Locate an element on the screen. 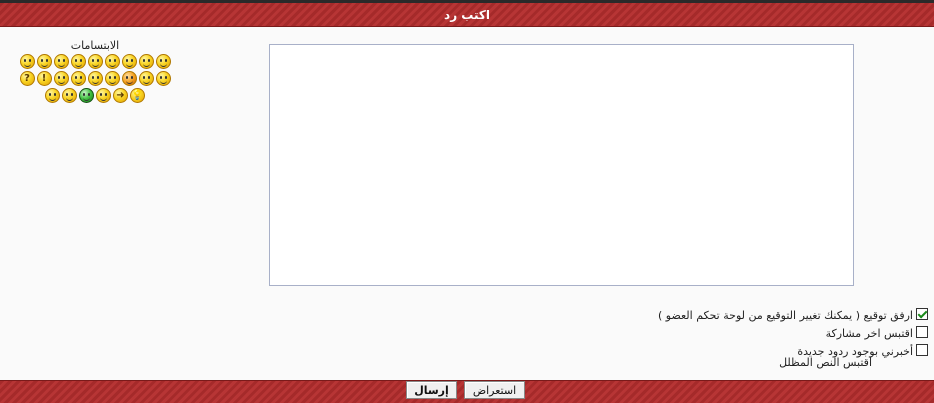  smiley-big-grin-icon is located at coordinates (27, 61).